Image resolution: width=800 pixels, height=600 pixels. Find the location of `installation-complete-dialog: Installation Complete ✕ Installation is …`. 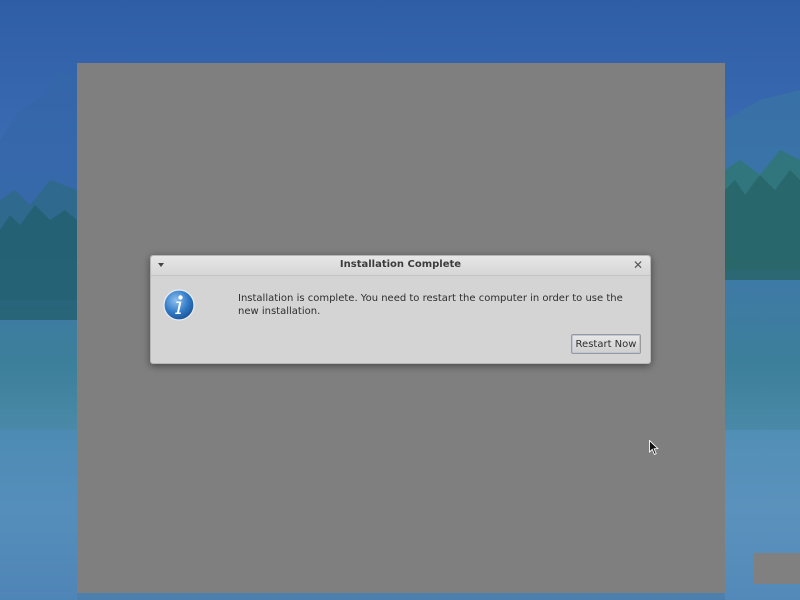

installation-complete-dialog: Installation Complete ✕ Installation is … is located at coordinates (400, 309).